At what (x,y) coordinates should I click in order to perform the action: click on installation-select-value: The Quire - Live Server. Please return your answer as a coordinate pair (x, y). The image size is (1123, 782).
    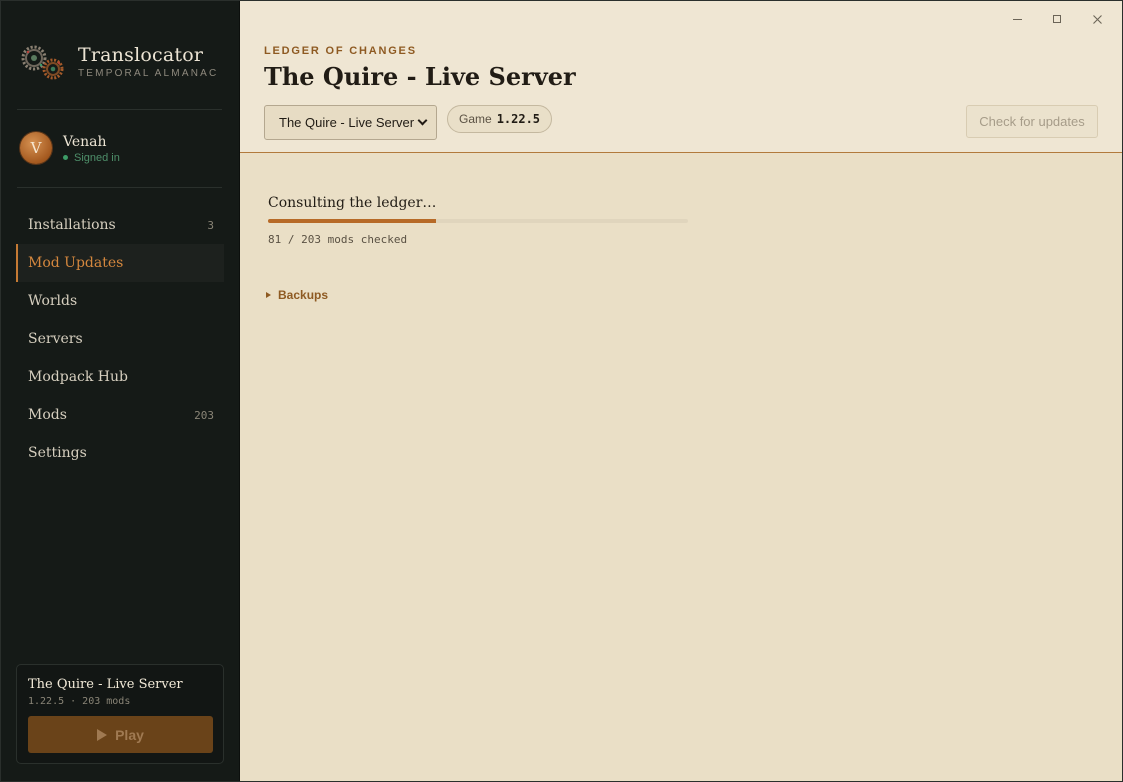
    Looking at the image, I should click on (347, 122).